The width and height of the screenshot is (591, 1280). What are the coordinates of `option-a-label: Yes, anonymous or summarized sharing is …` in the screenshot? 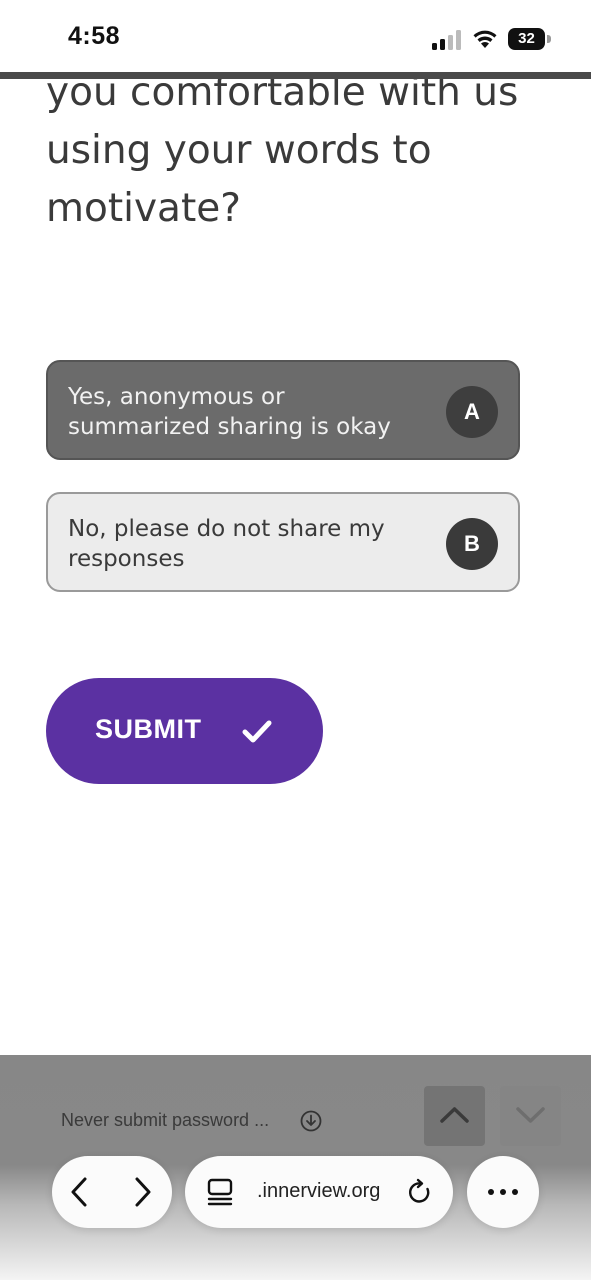 It's located at (229, 412).